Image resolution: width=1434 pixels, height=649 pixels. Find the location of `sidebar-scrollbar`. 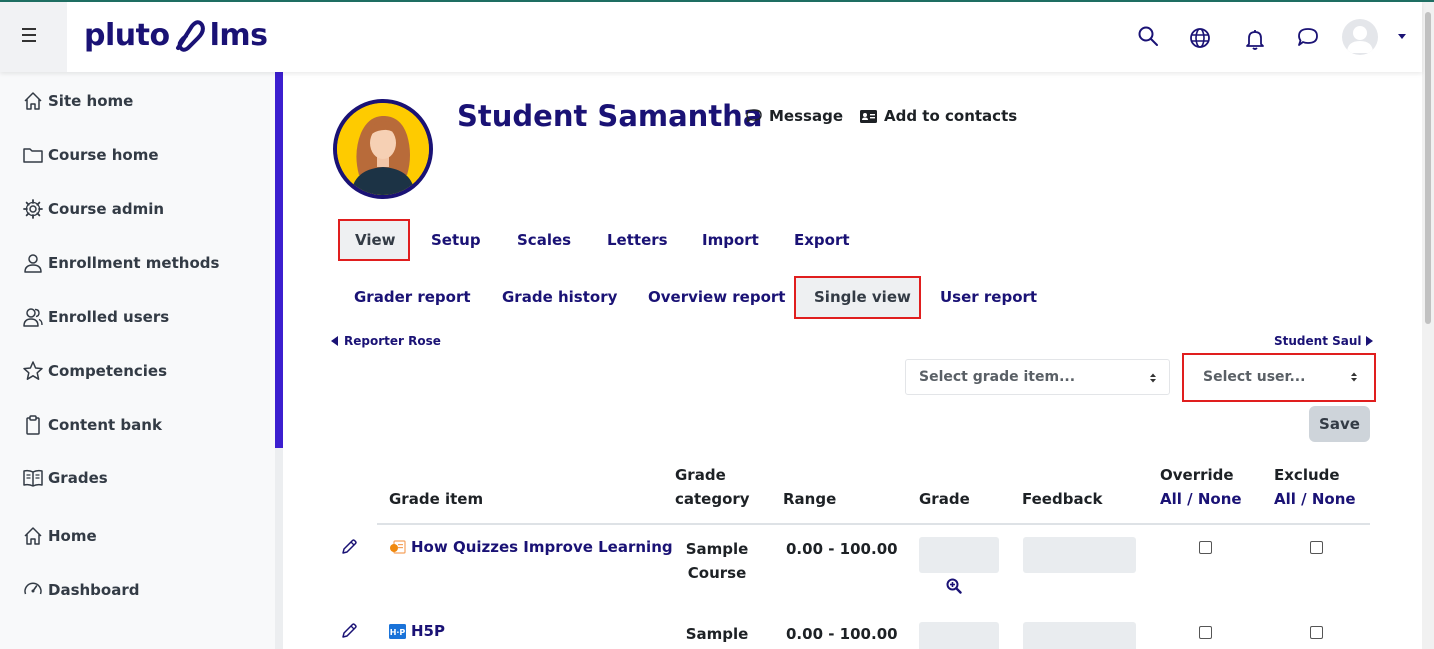

sidebar-scrollbar is located at coordinates (279, 360).